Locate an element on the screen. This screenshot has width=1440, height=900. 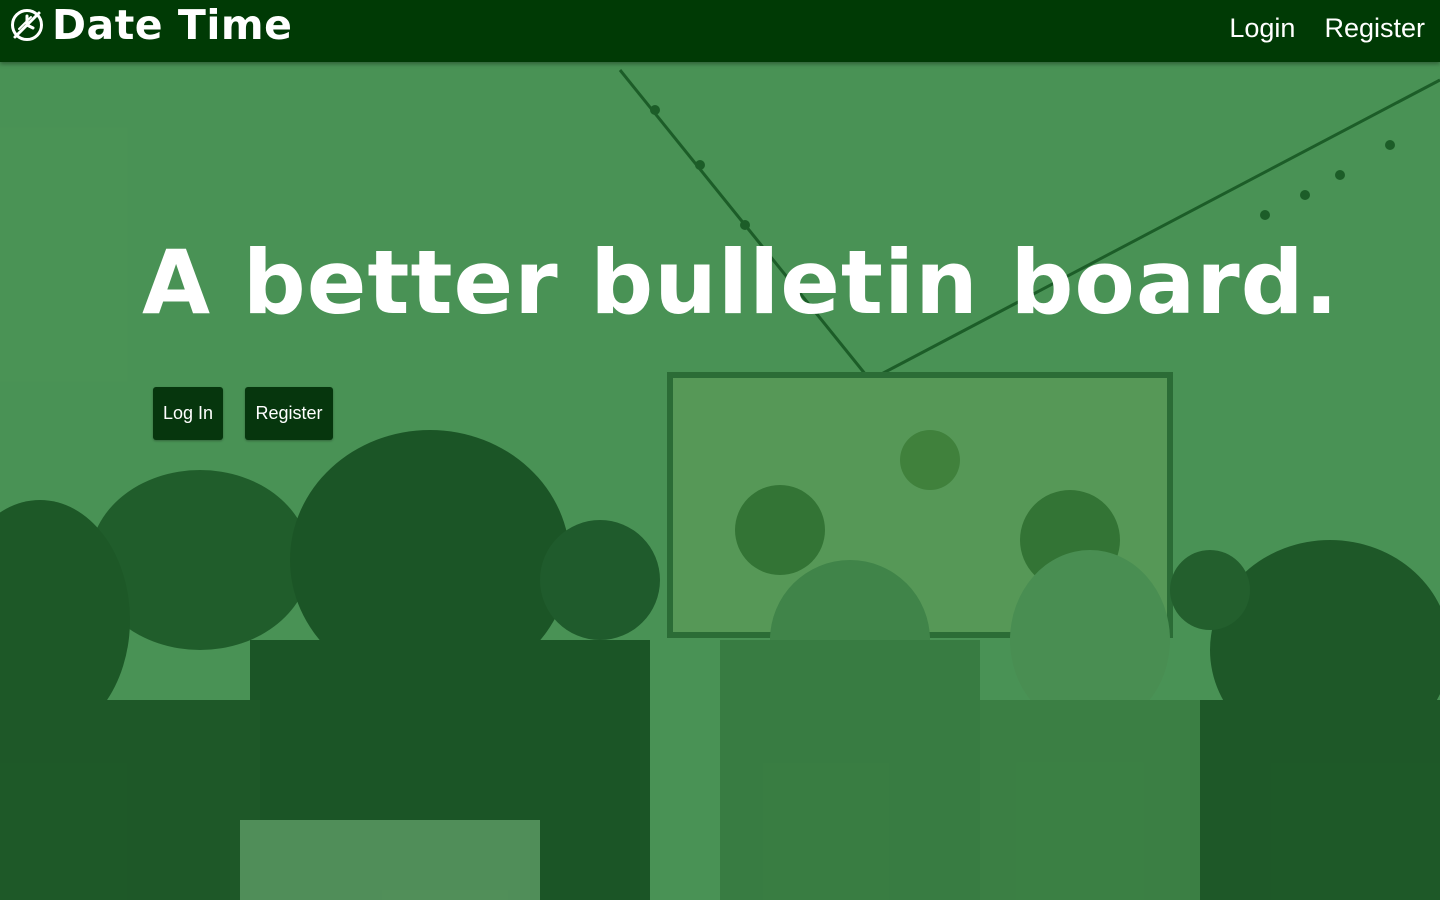
nav-login-link: Login is located at coordinates (1262, 28).